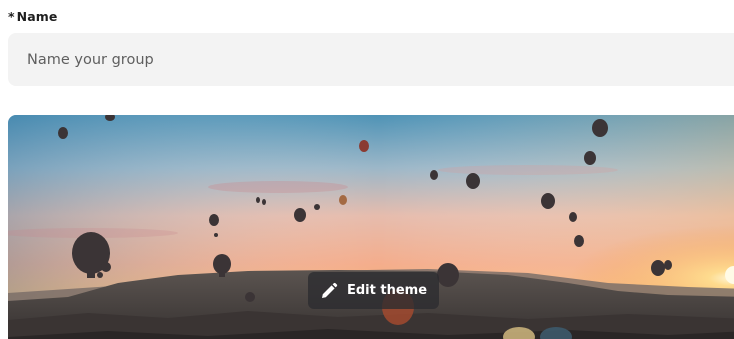 The height and width of the screenshot is (339, 734). I want to click on pencil-icon, so click(329, 290).